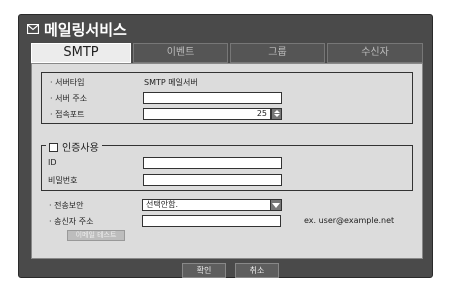 This screenshot has height=295, width=449. Describe the element at coordinates (349, 220) in the screenshot. I see `sender-example: ex. user@example.net` at that location.